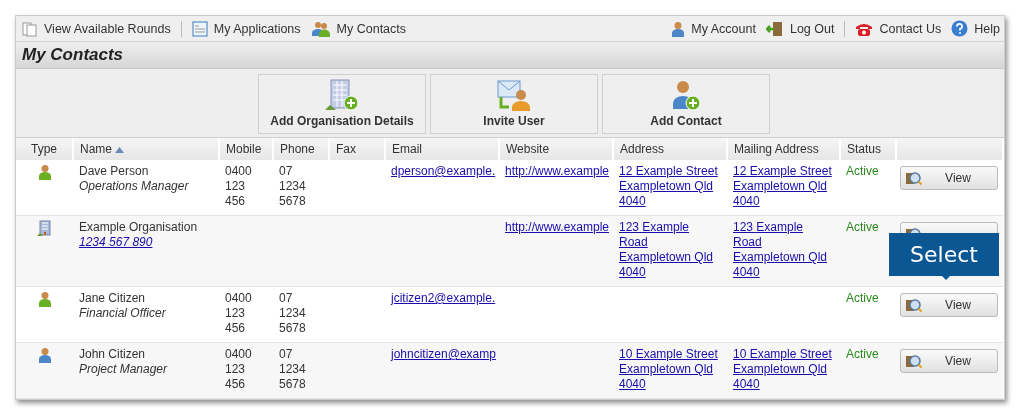 The height and width of the screenshot is (408, 1024). What do you see at coordinates (44, 228) in the screenshot?
I see `building-icon` at bounding box center [44, 228].